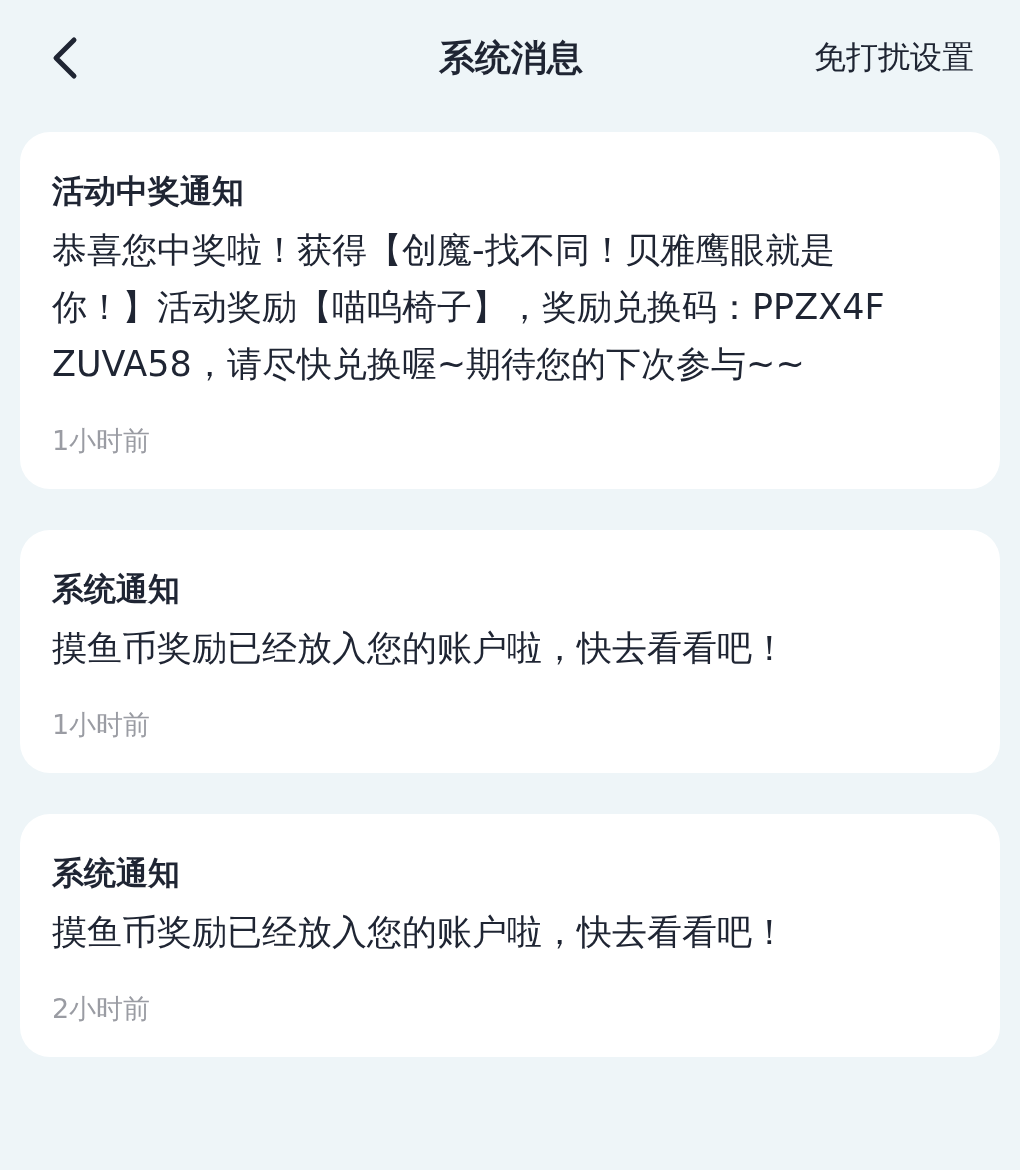  I want to click on message-title: 活动中奖通知, so click(148, 191).